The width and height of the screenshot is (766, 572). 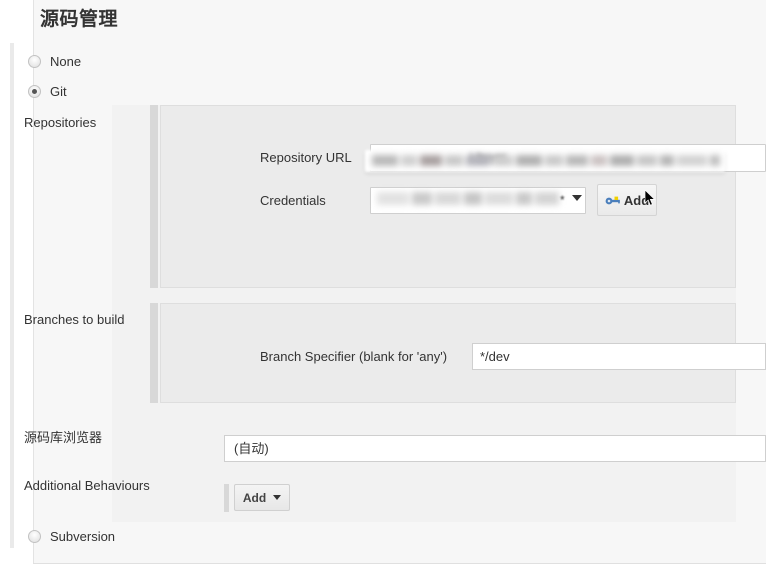 I want to click on repositories-label: Repositories, so click(x=60, y=122).